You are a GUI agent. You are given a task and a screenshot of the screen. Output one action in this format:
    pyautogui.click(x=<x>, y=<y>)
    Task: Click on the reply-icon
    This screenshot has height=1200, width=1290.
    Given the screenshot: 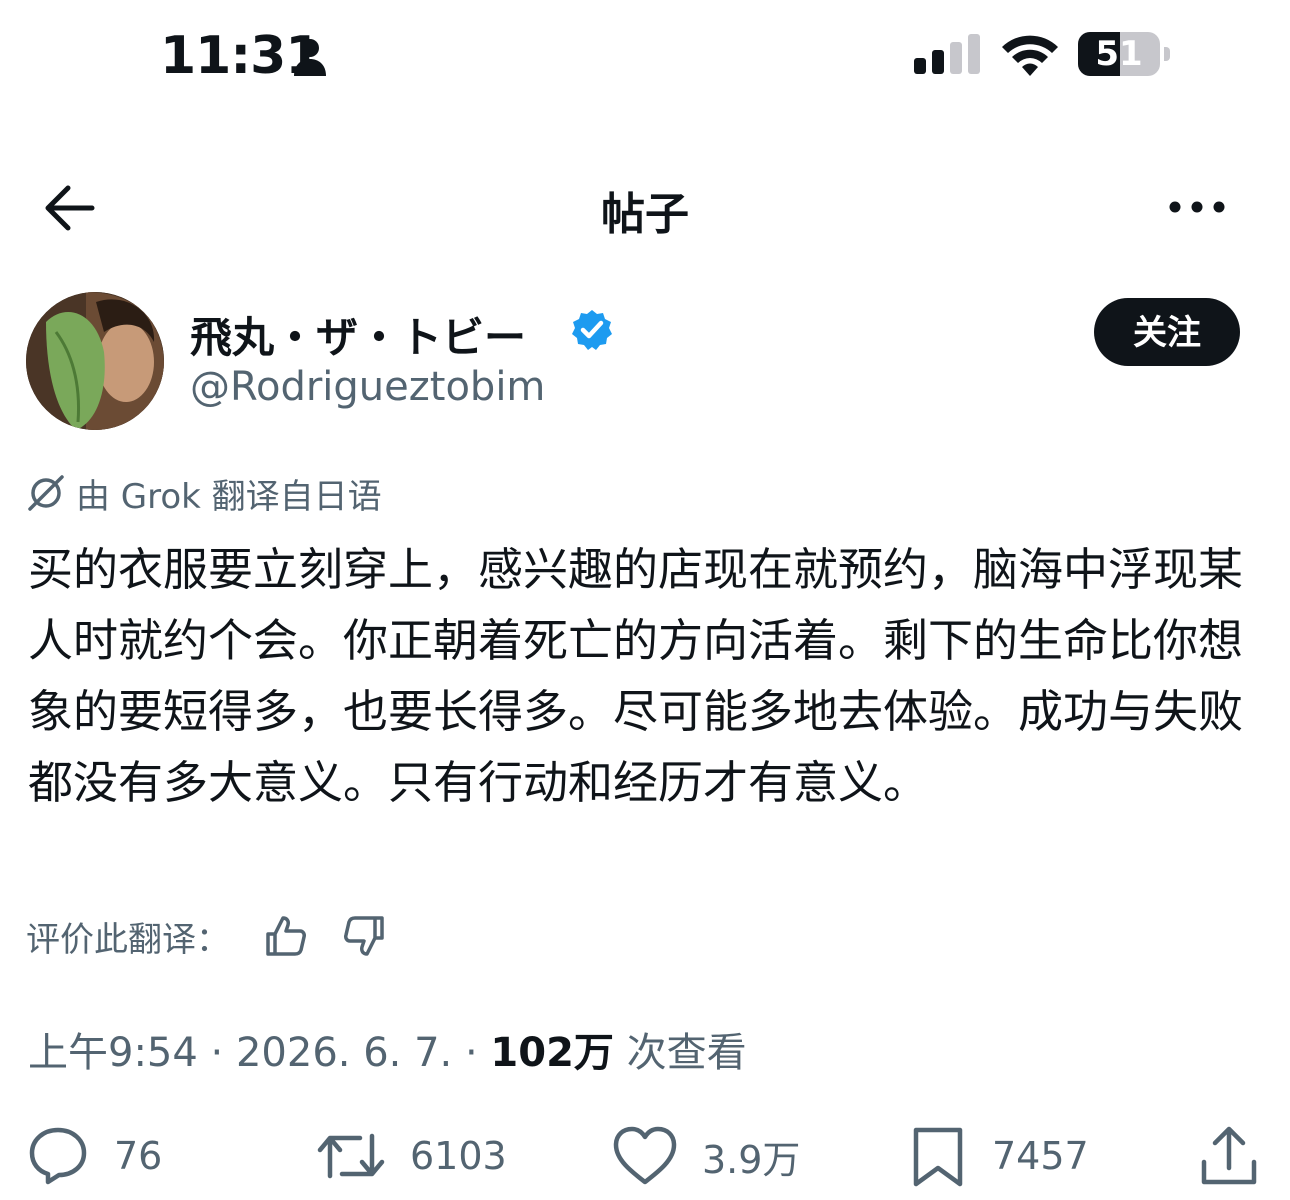 What is the action you would take?
    pyautogui.click(x=58, y=1156)
    